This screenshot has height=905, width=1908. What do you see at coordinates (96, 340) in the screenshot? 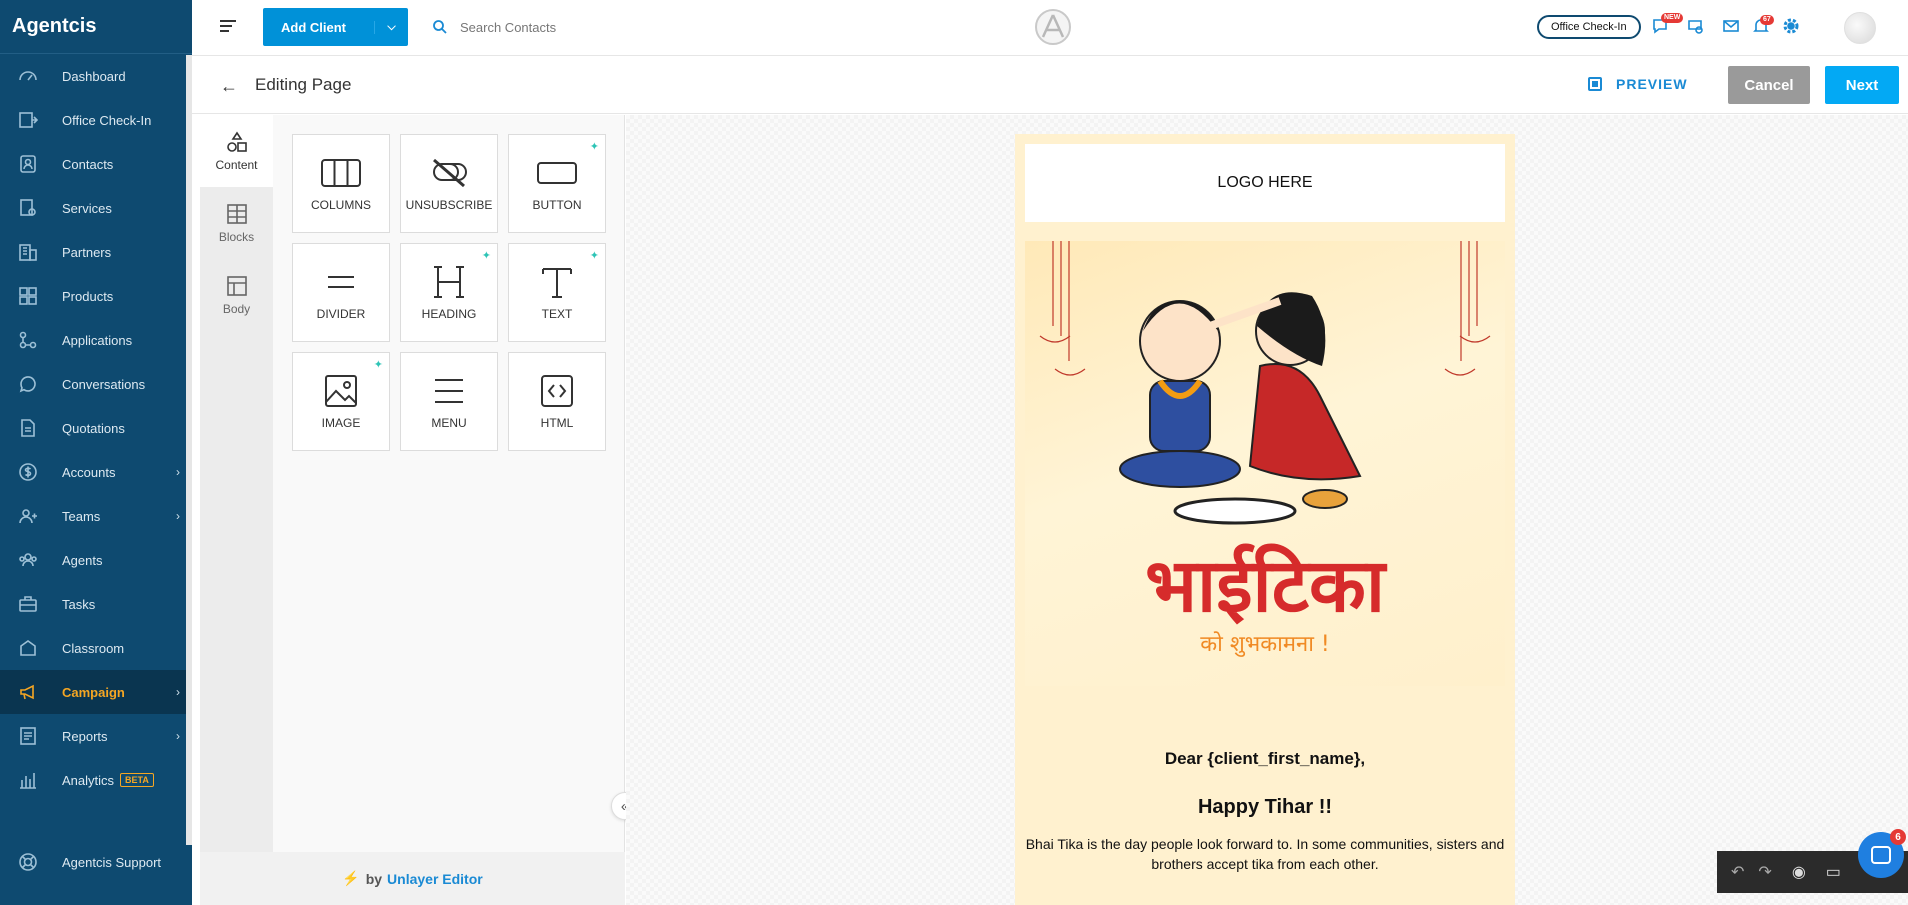
I see `sidebar-item-applications: Applications` at bounding box center [96, 340].